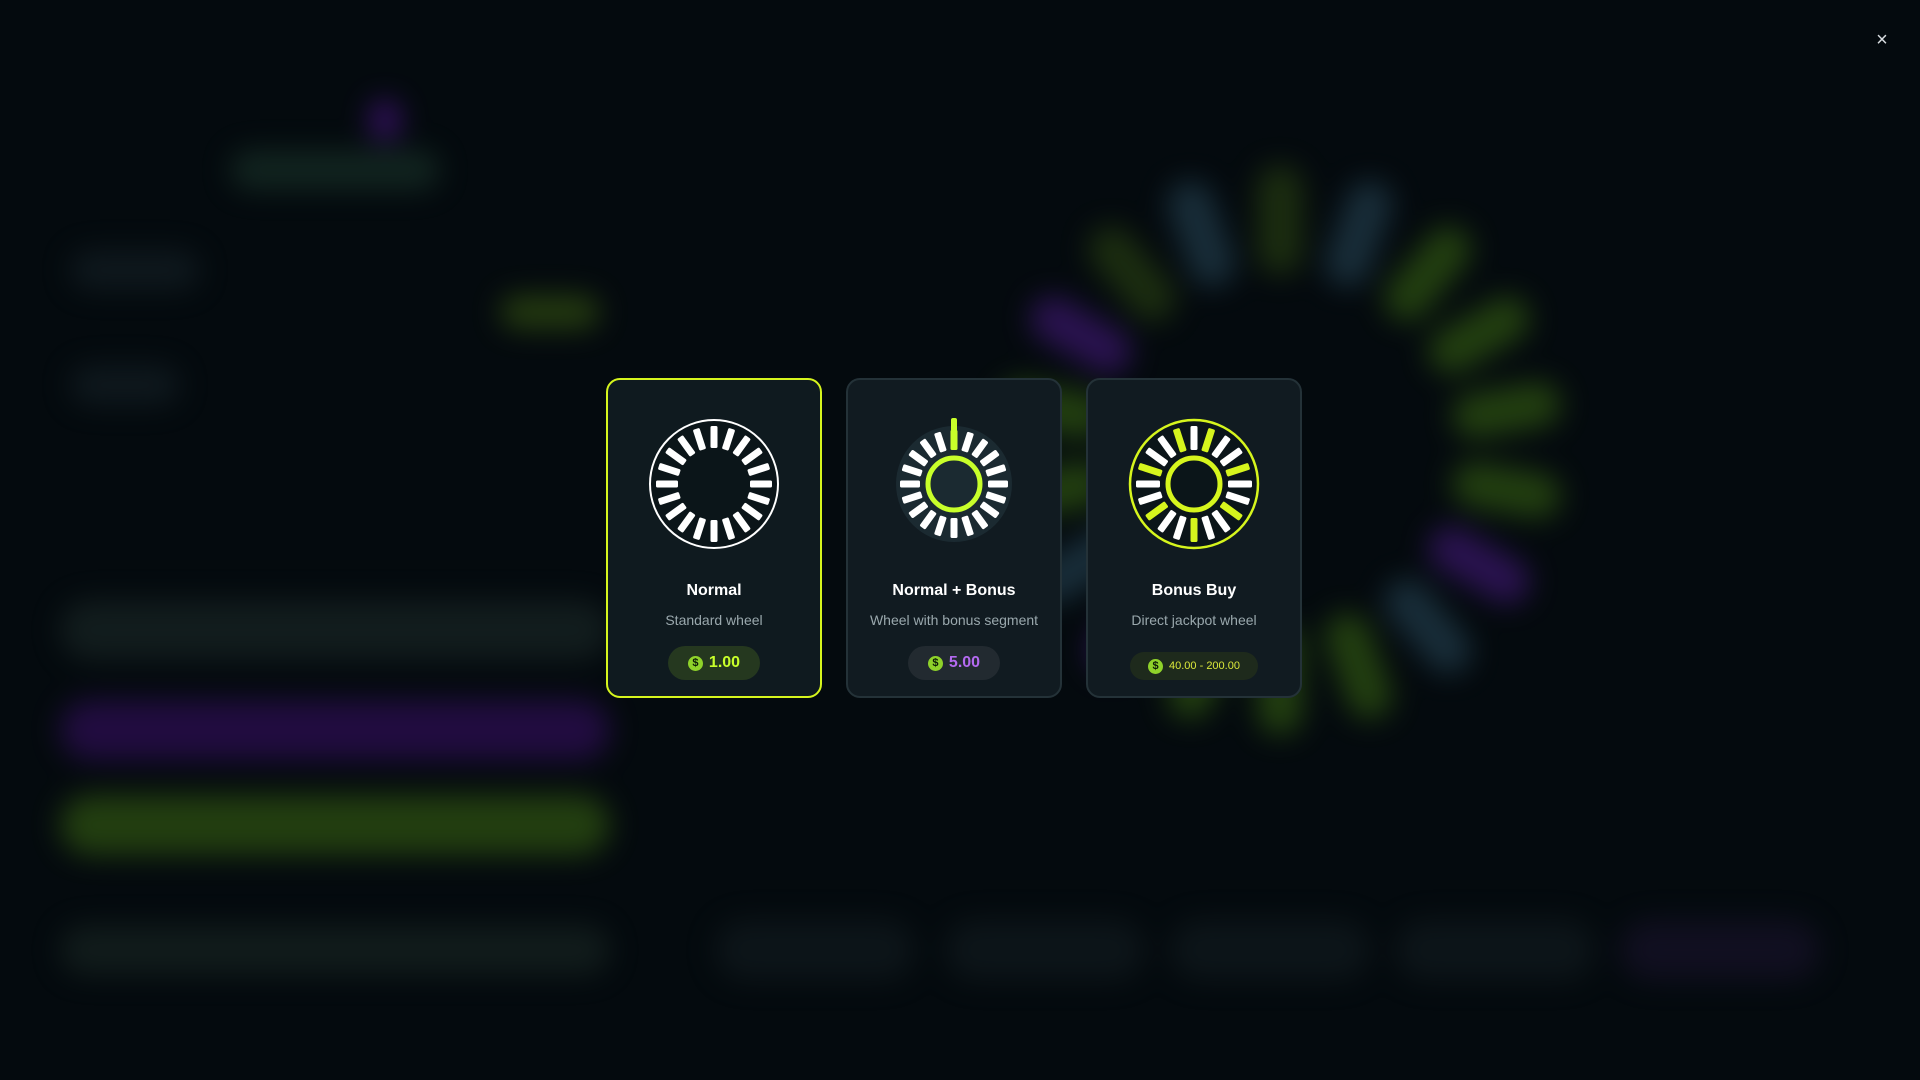  Describe the element at coordinates (714, 620) in the screenshot. I see `card-subtitle: Standard wheel` at that location.